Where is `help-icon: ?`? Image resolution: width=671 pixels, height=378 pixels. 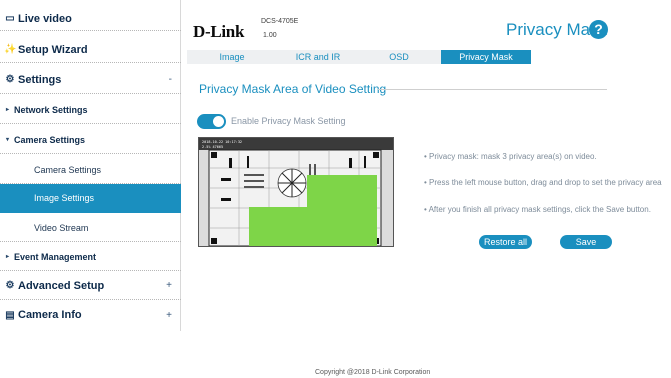 help-icon: ? is located at coordinates (598, 29).